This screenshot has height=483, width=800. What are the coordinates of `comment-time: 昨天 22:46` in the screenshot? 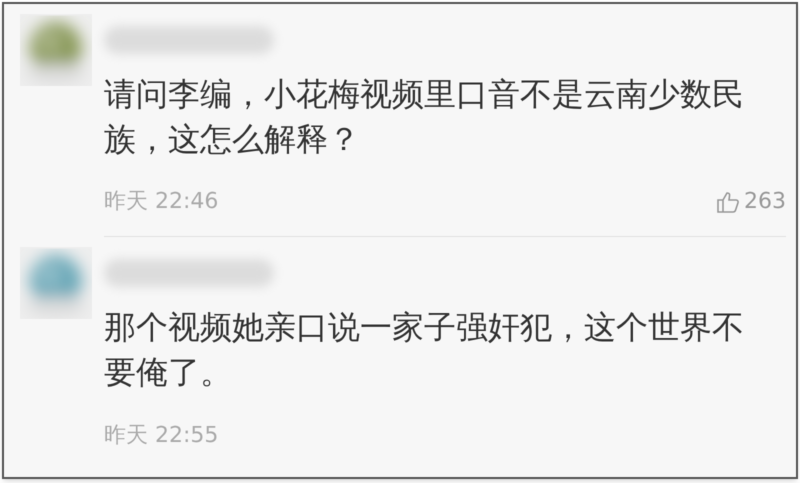 It's located at (161, 202).